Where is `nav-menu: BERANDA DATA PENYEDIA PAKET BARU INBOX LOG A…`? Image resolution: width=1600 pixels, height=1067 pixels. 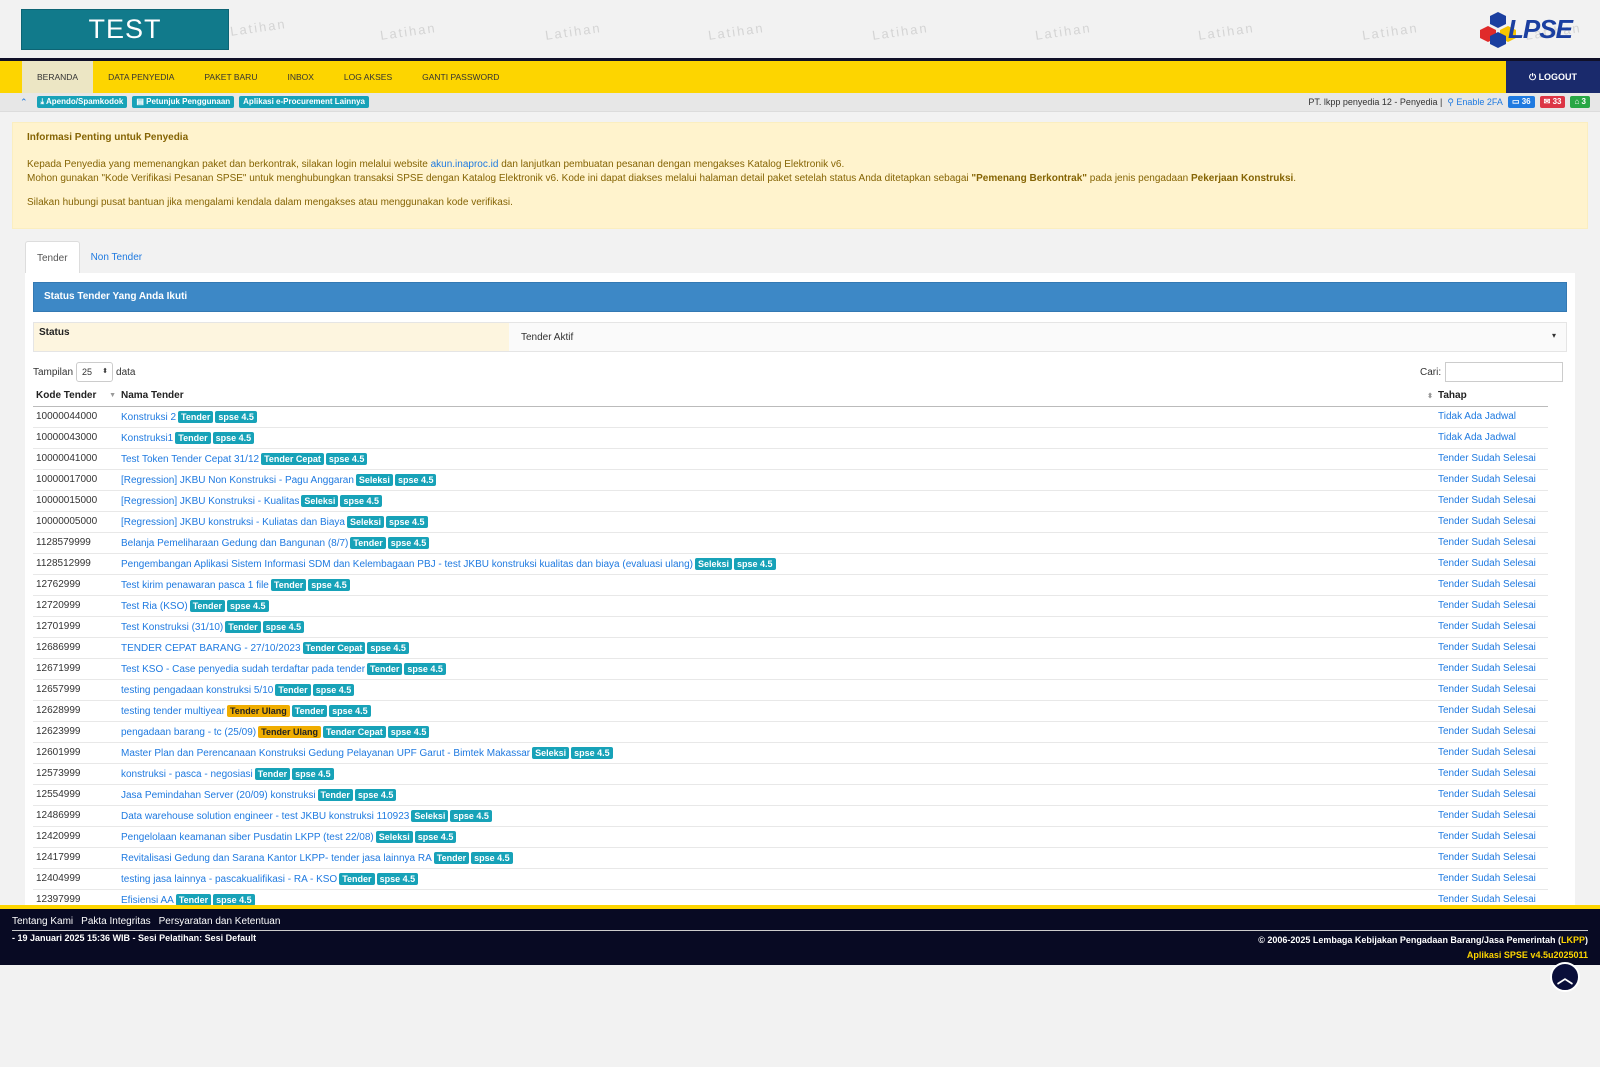 nav-menu: BERANDA DATA PENYEDIA PAKET BARU INBOX LOG A… is located at coordinates (268, 77).